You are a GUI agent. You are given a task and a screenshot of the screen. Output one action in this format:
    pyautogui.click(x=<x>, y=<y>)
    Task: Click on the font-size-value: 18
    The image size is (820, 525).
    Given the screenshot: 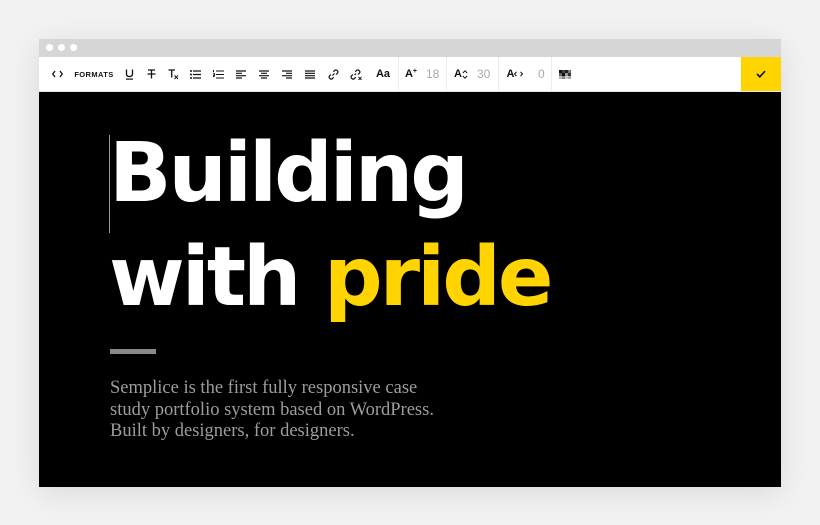 What is the action you would take?
    pyautogui.click(x=432, y=74)
    